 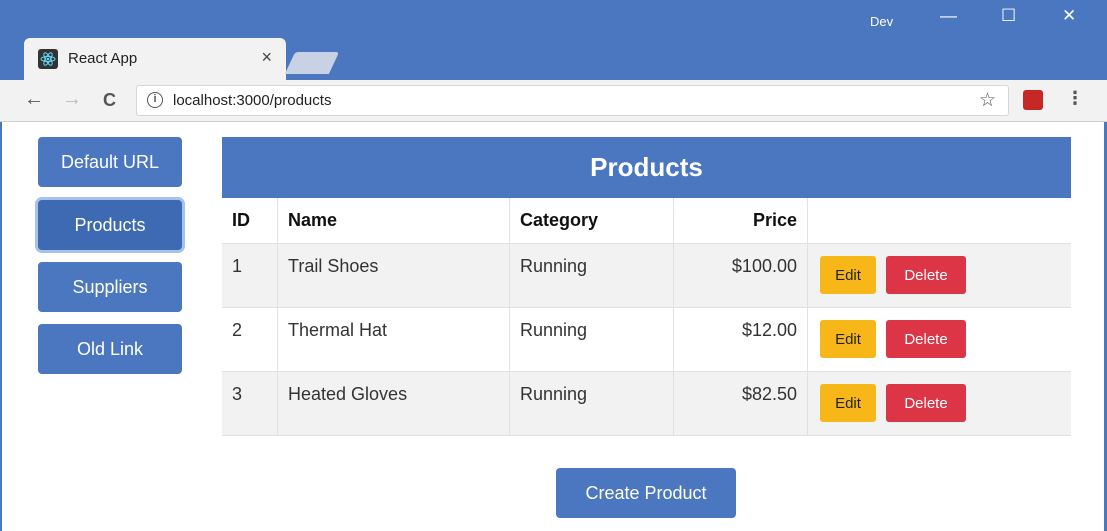 I want to click on bookmark-star-icon: ☆, so click(x=987, y=100).